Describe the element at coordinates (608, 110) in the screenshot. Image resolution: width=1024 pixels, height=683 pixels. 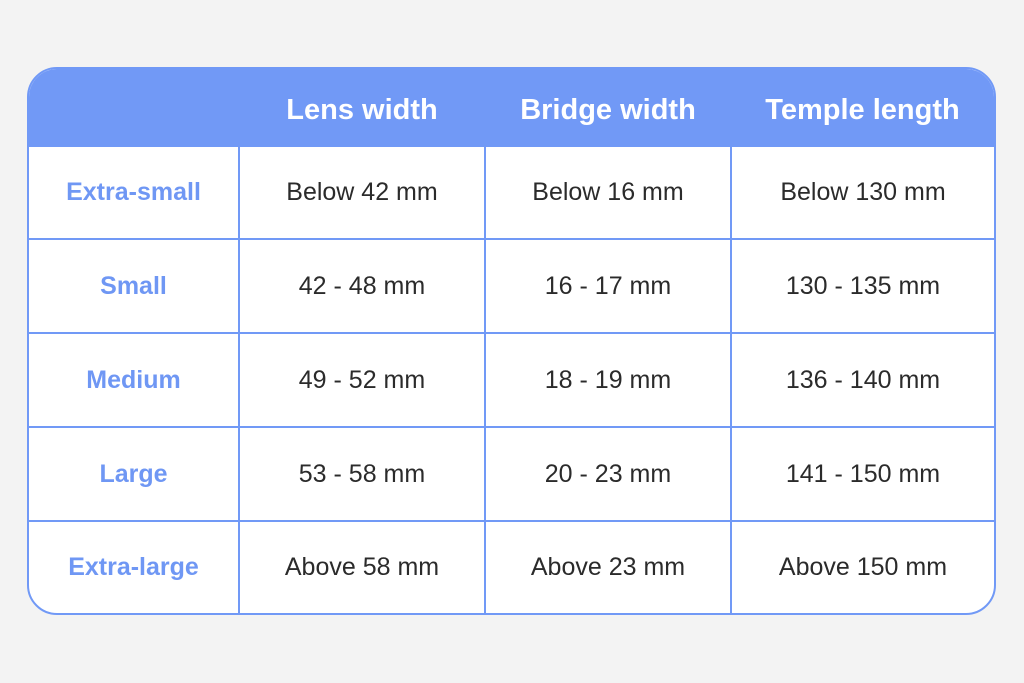
I see `header-bridge-width: Bridge width` at that location.